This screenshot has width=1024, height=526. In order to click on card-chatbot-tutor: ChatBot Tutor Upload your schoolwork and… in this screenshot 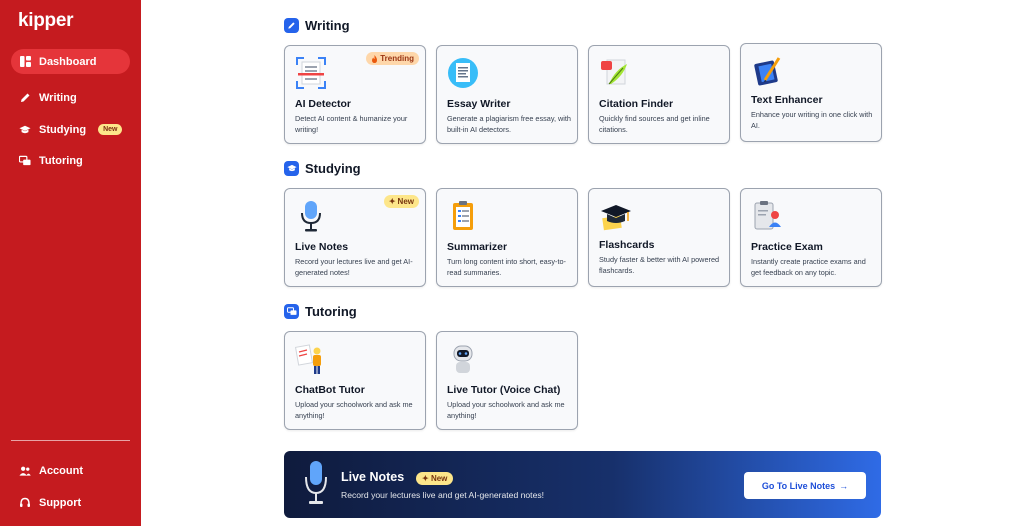, I will do `click(355, 380)`.